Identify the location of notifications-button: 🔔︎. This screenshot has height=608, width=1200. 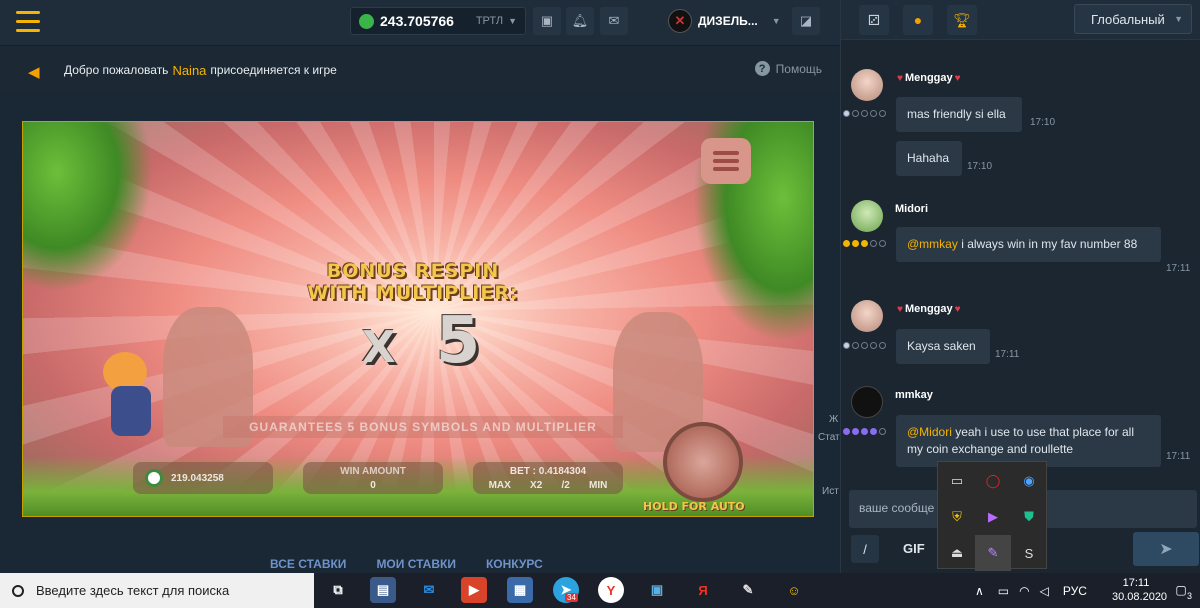
(580, 21).